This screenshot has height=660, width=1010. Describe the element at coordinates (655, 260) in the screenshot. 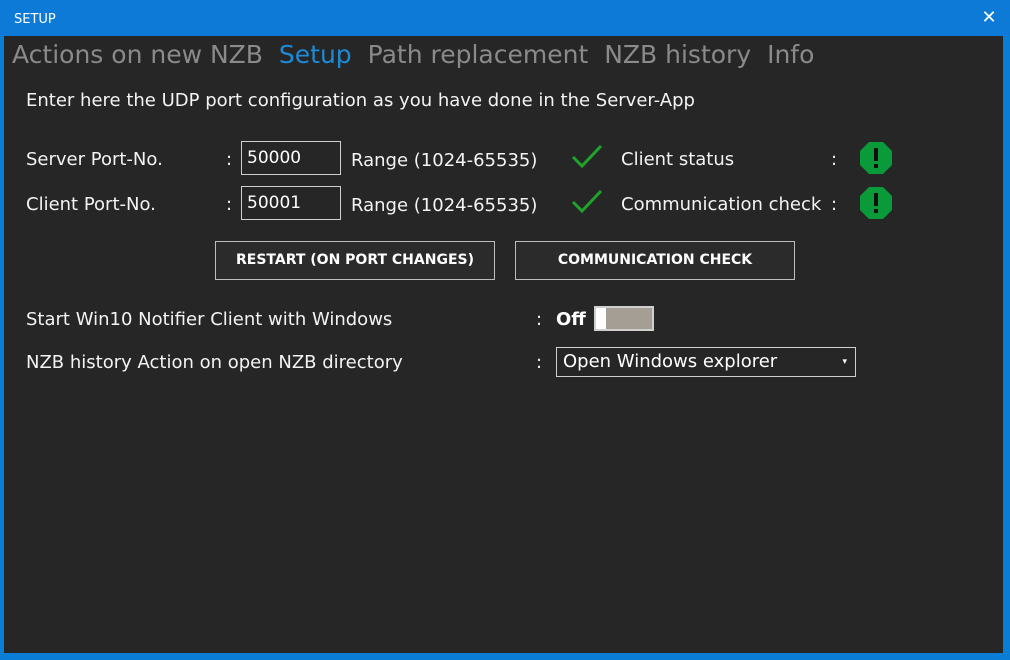

I see `communication-check-button: COMMUNICATION CHECK` at that location.